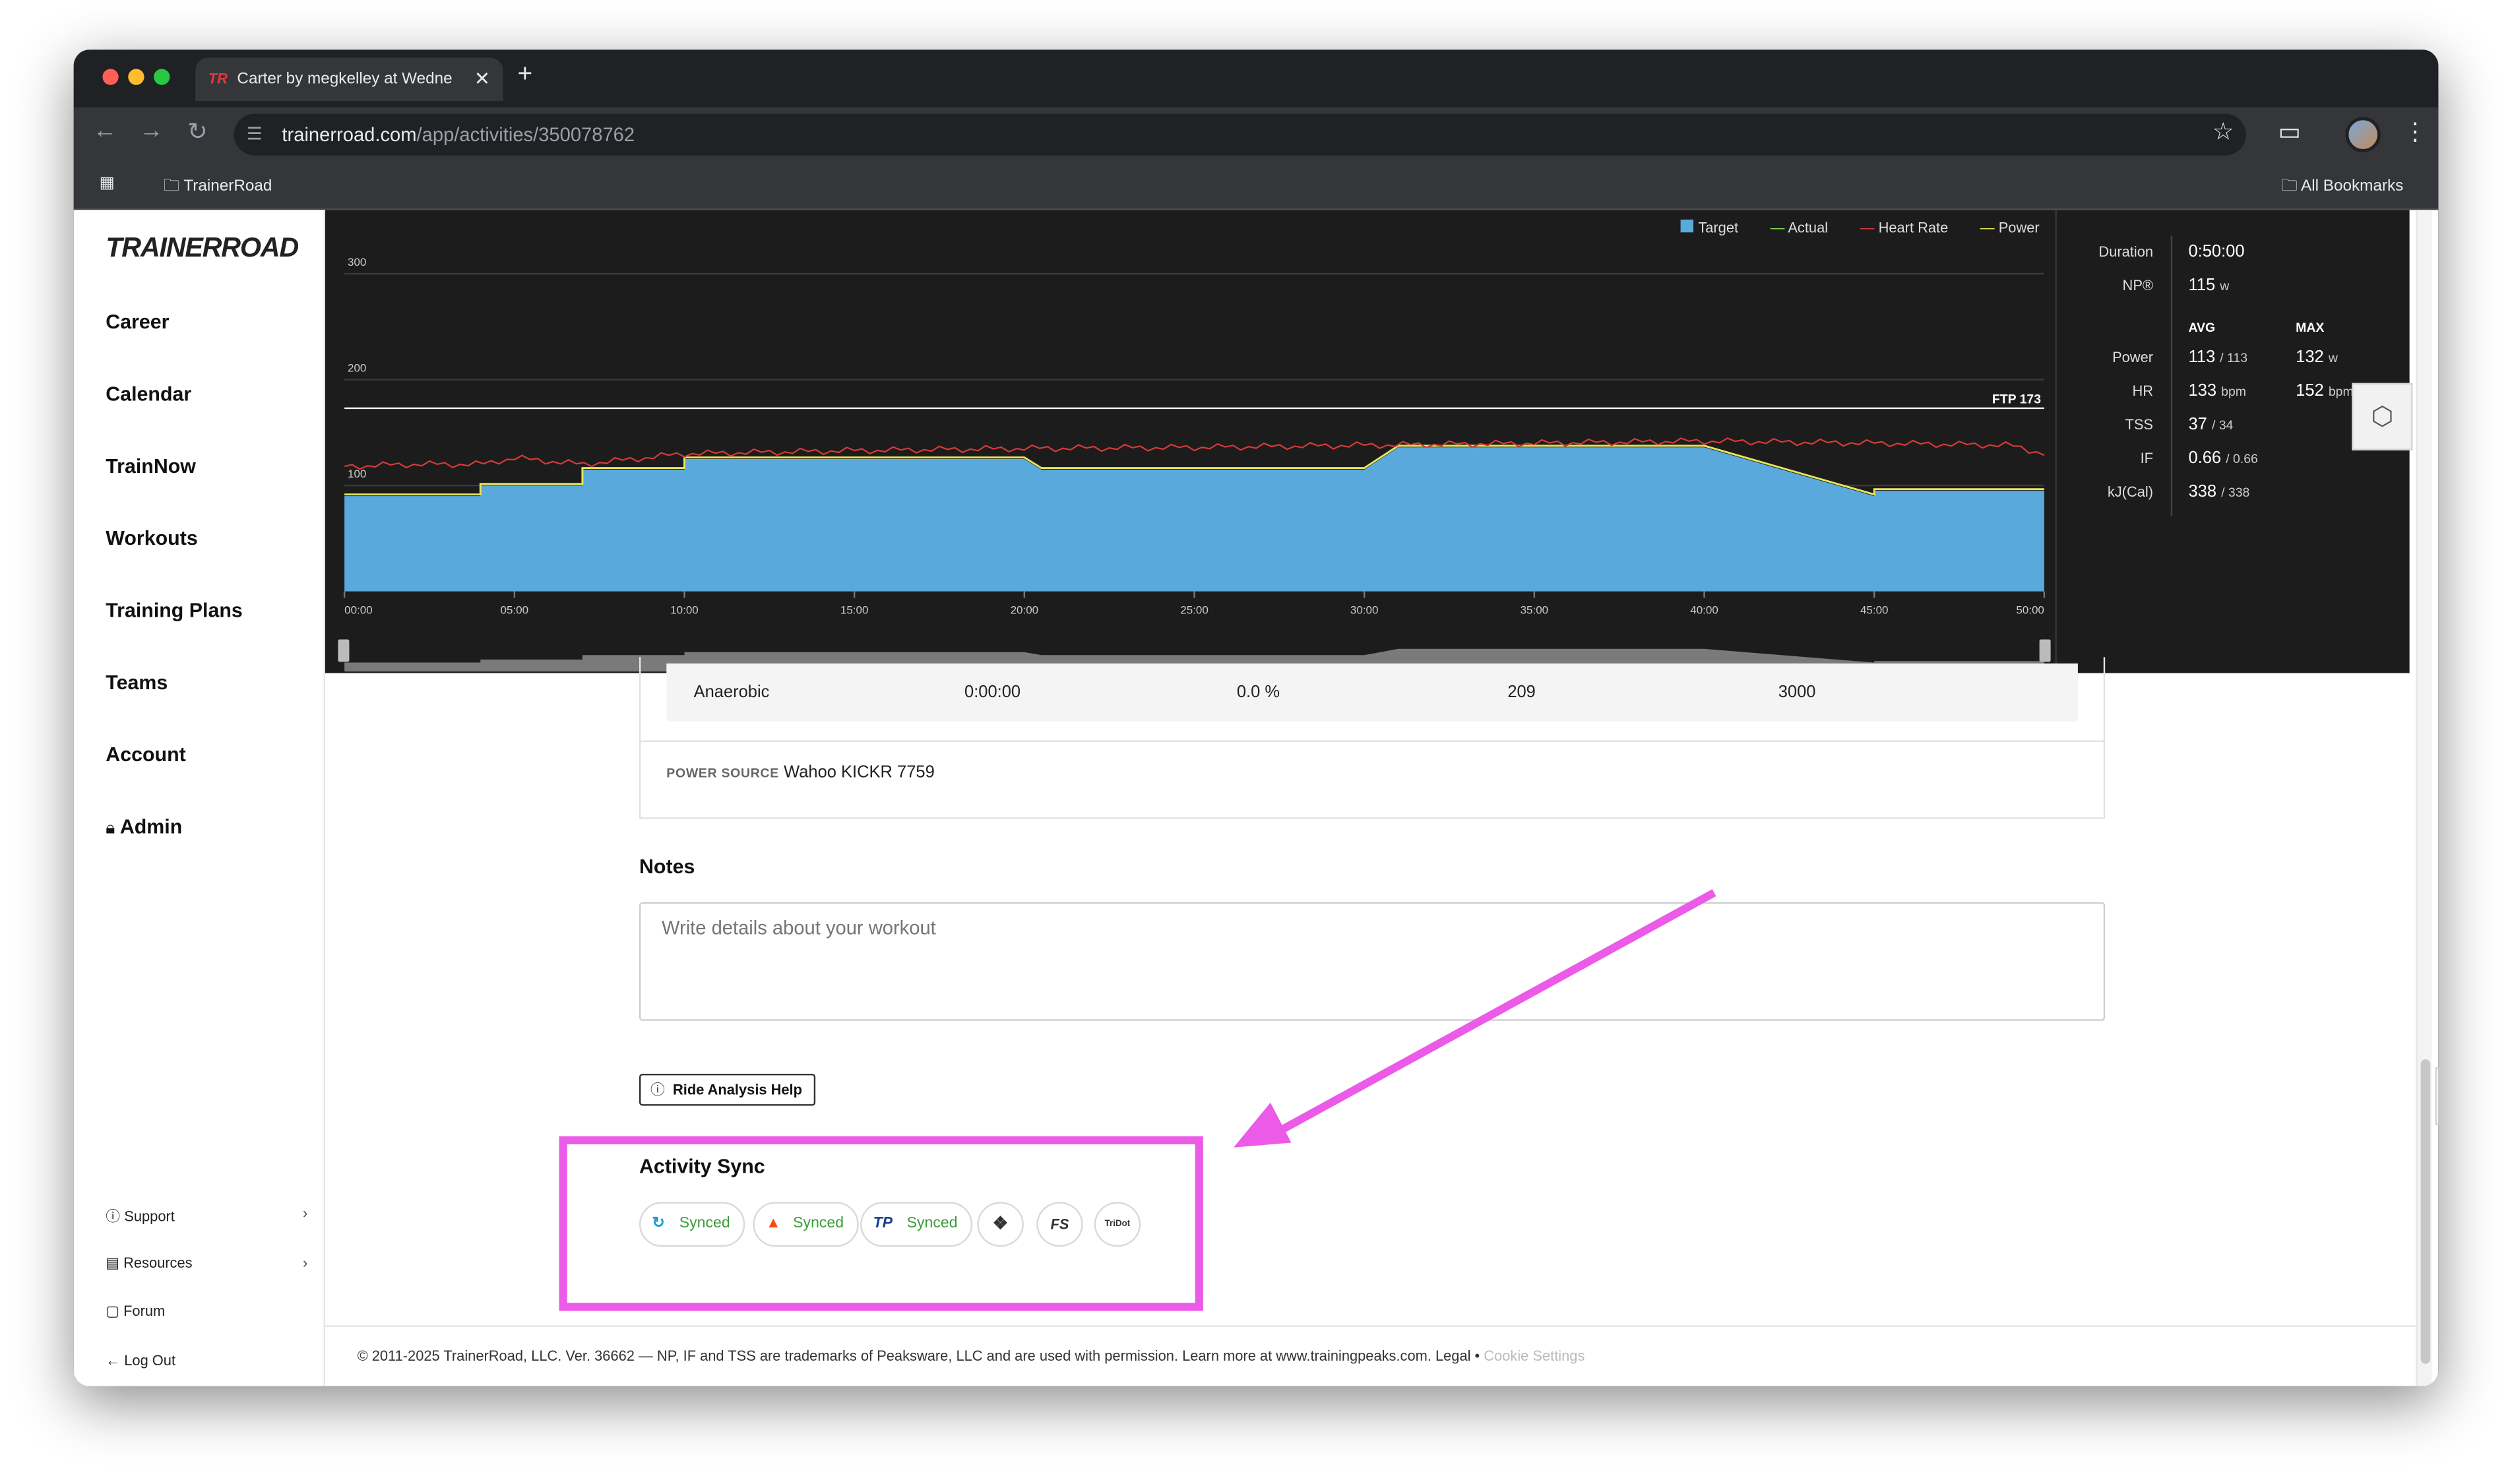 This screenshot has width=2512, height=1484. Describe the element at coordinates (206, 1311) in the screenshot. I see `sidebar-forum: ▢ Forum` at that location.